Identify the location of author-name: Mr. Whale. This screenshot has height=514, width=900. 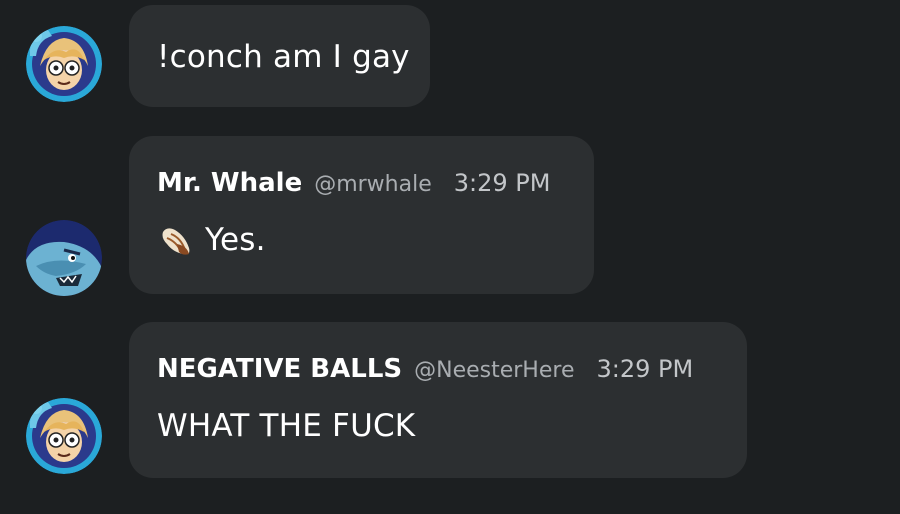
(229, 183).